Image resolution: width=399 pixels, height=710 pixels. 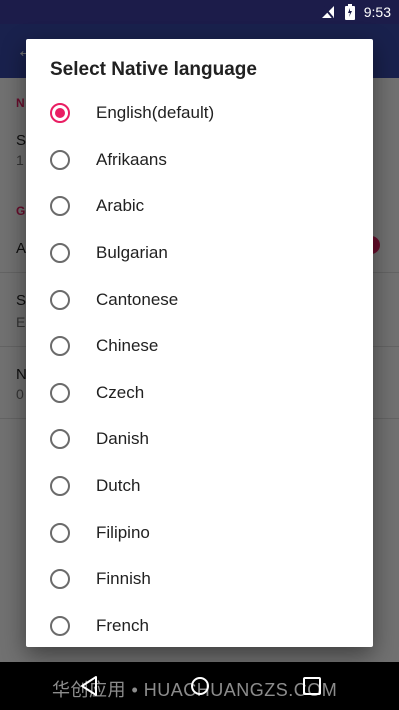 I want to click on language-option-afrikaans: Afrikaans, so click(x=199, y=160).